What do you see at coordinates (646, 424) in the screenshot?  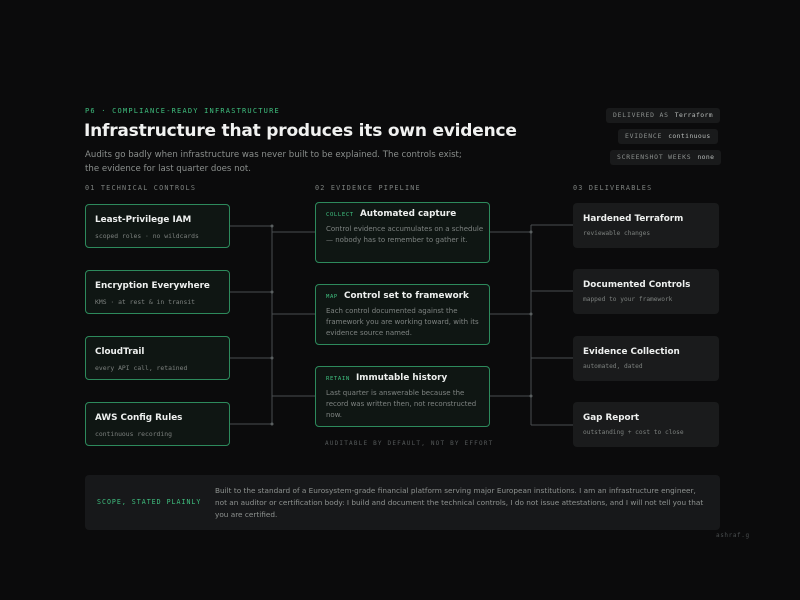 I see `deliverable-card-gap-report: Gap Report outstanding + cost to close` at bounding box center [646, 424].